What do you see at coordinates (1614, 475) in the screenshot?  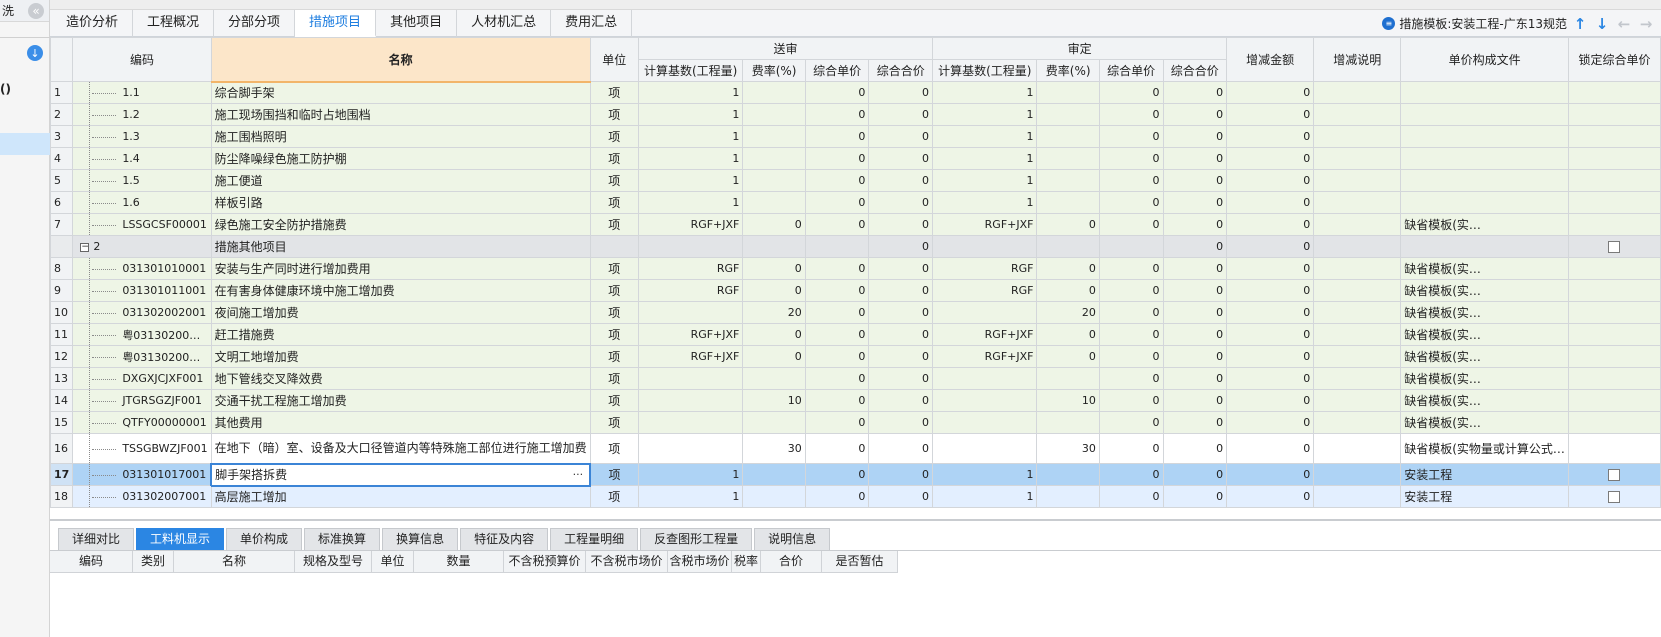 I see `lock-checkbox` at bounding box center [1614, 475].